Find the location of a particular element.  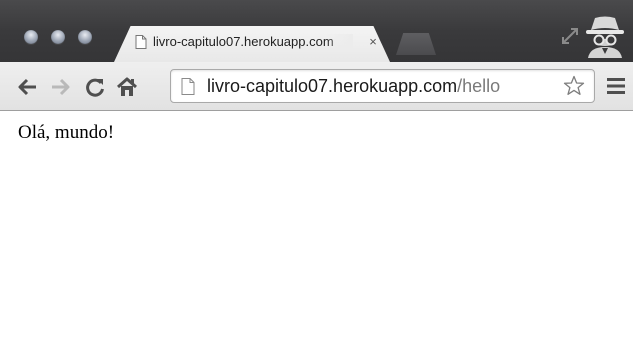

hamburger-menu-icon is located at coordinates (616, 86).